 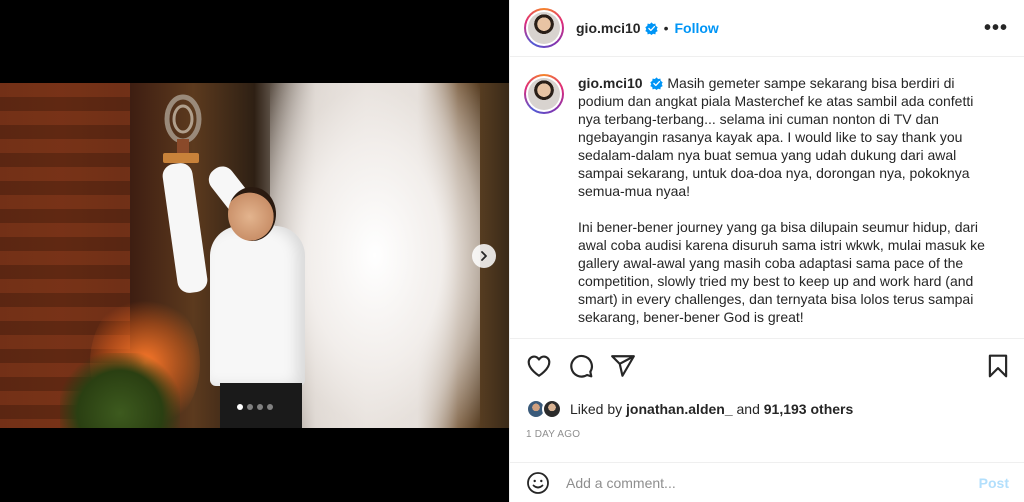 I want to click on post-comment-button: Post, so click(x=994, y=483).